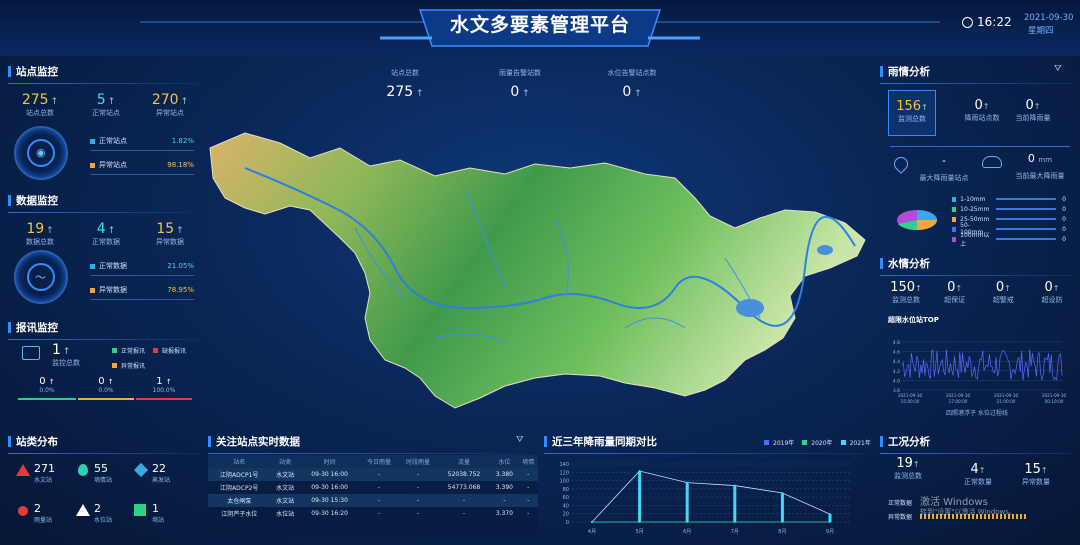 The height and width of the screenshot is (545, 1080). Describe the element at coordinates (158, 513) in the screenshot. I see `type-item: 1 墒站` at that location.